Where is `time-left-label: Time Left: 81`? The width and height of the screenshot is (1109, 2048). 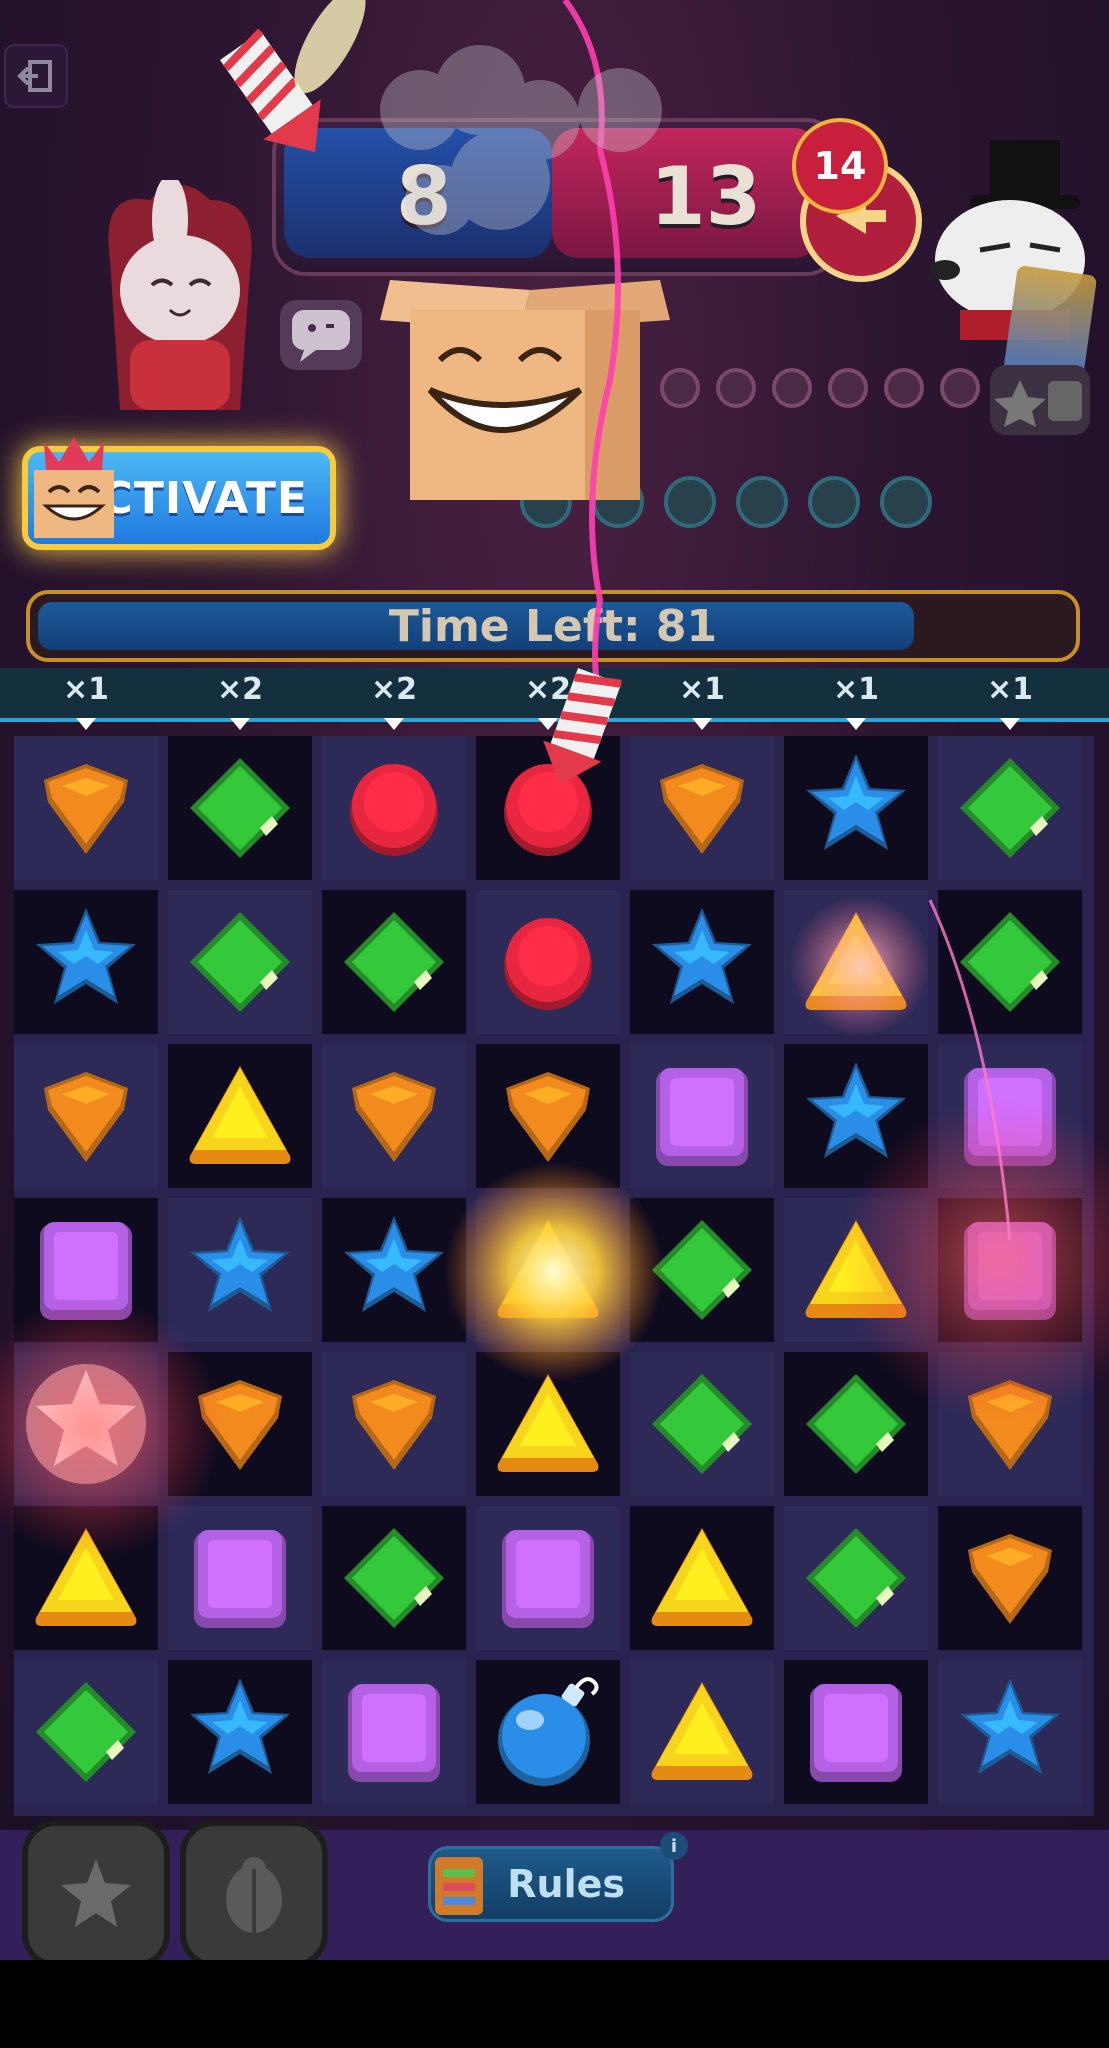 time-left-label: Time Left: 81 is located at coordinates (553, 626).